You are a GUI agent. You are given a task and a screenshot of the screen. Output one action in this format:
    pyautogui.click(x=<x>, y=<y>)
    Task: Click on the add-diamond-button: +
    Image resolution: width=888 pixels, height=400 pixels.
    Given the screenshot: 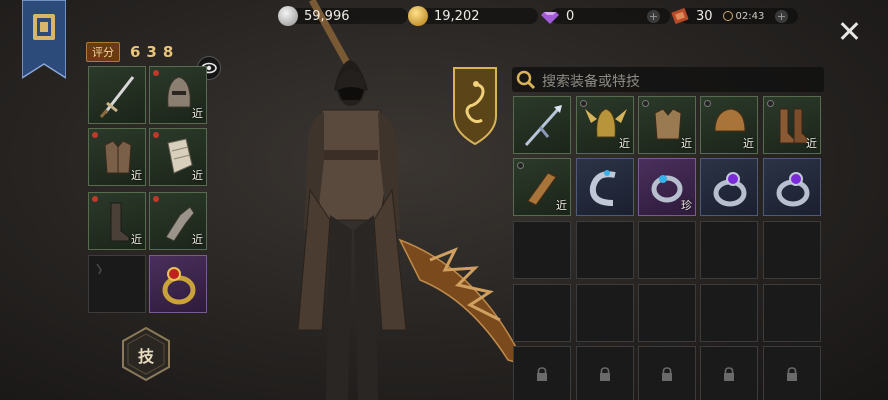 What is the action you would take?
    pyautogui.click(x=653, y=16)
    